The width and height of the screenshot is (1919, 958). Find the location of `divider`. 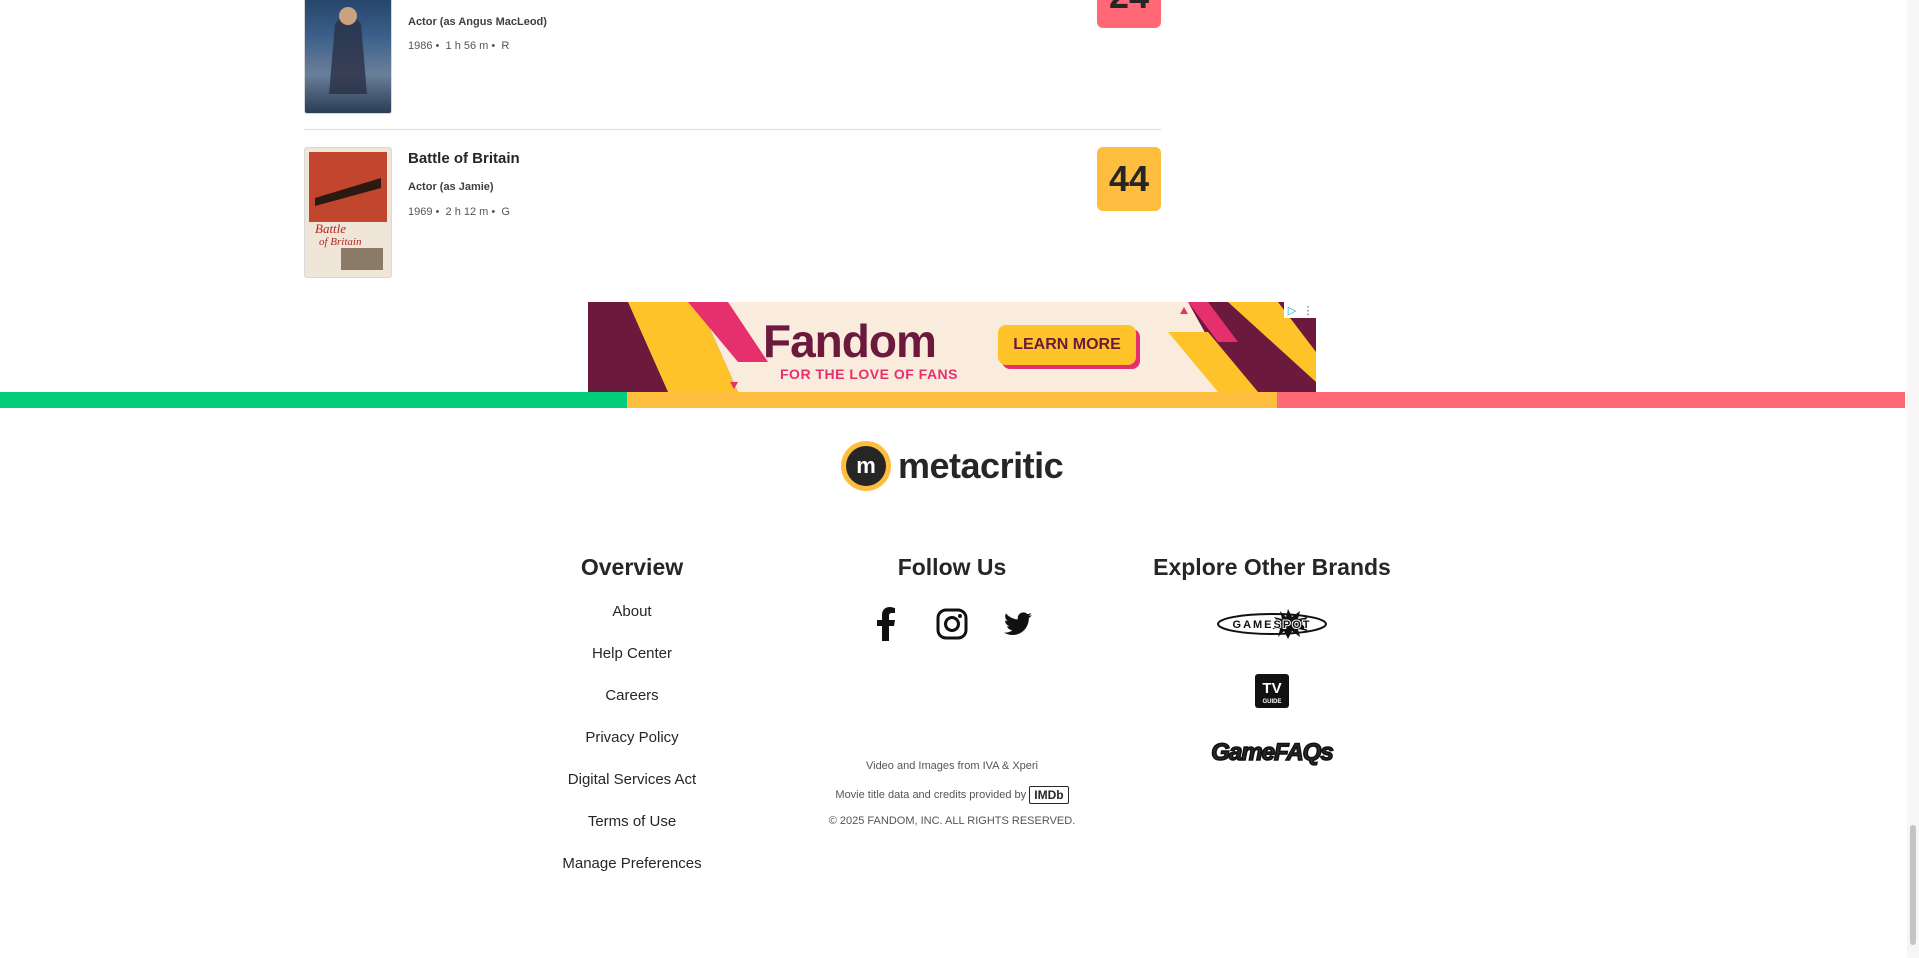

divider is located at coordinates (732, 129).